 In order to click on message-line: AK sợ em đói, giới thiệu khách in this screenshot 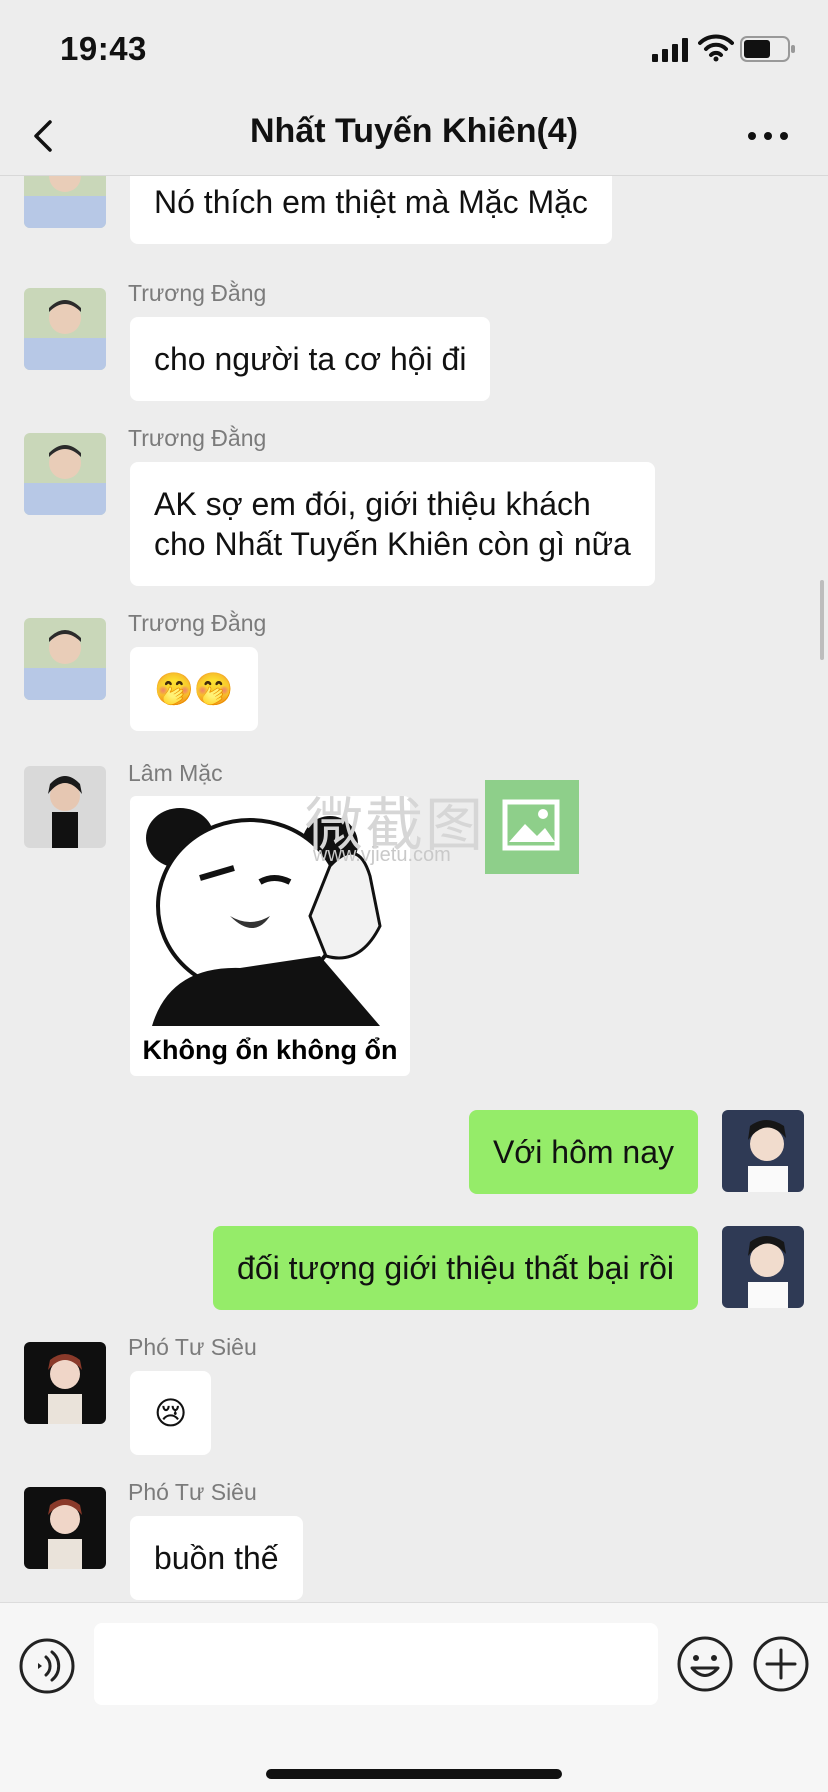, I will do `click(372, 504)`.